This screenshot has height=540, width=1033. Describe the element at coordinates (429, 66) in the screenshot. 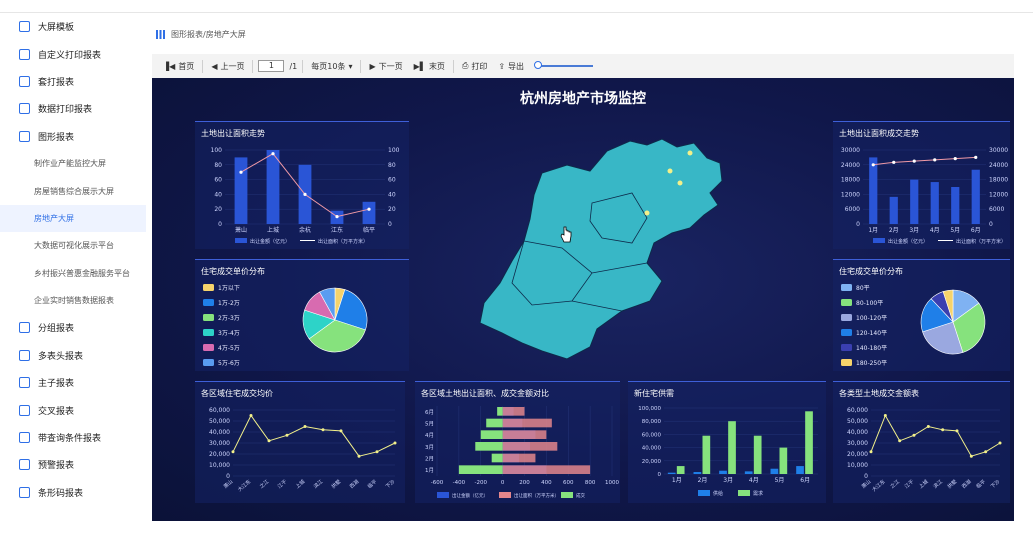

I see `last-page-button: ▶▌ 末页` at that location.